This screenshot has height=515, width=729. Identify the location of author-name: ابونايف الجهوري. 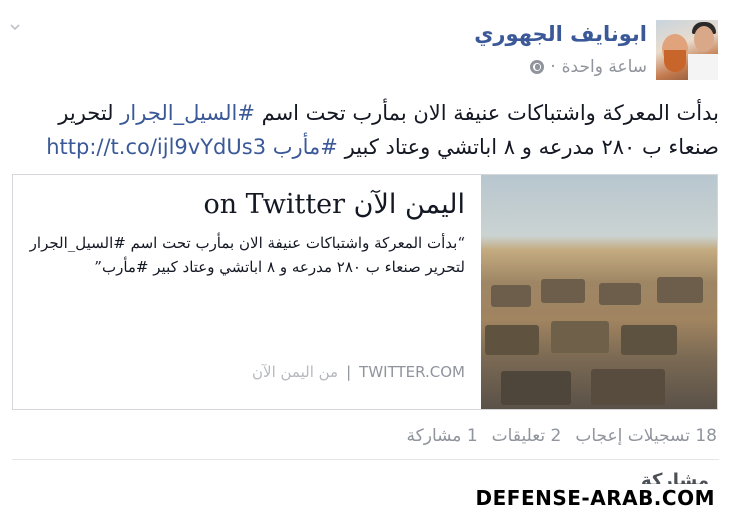
(560, 34).